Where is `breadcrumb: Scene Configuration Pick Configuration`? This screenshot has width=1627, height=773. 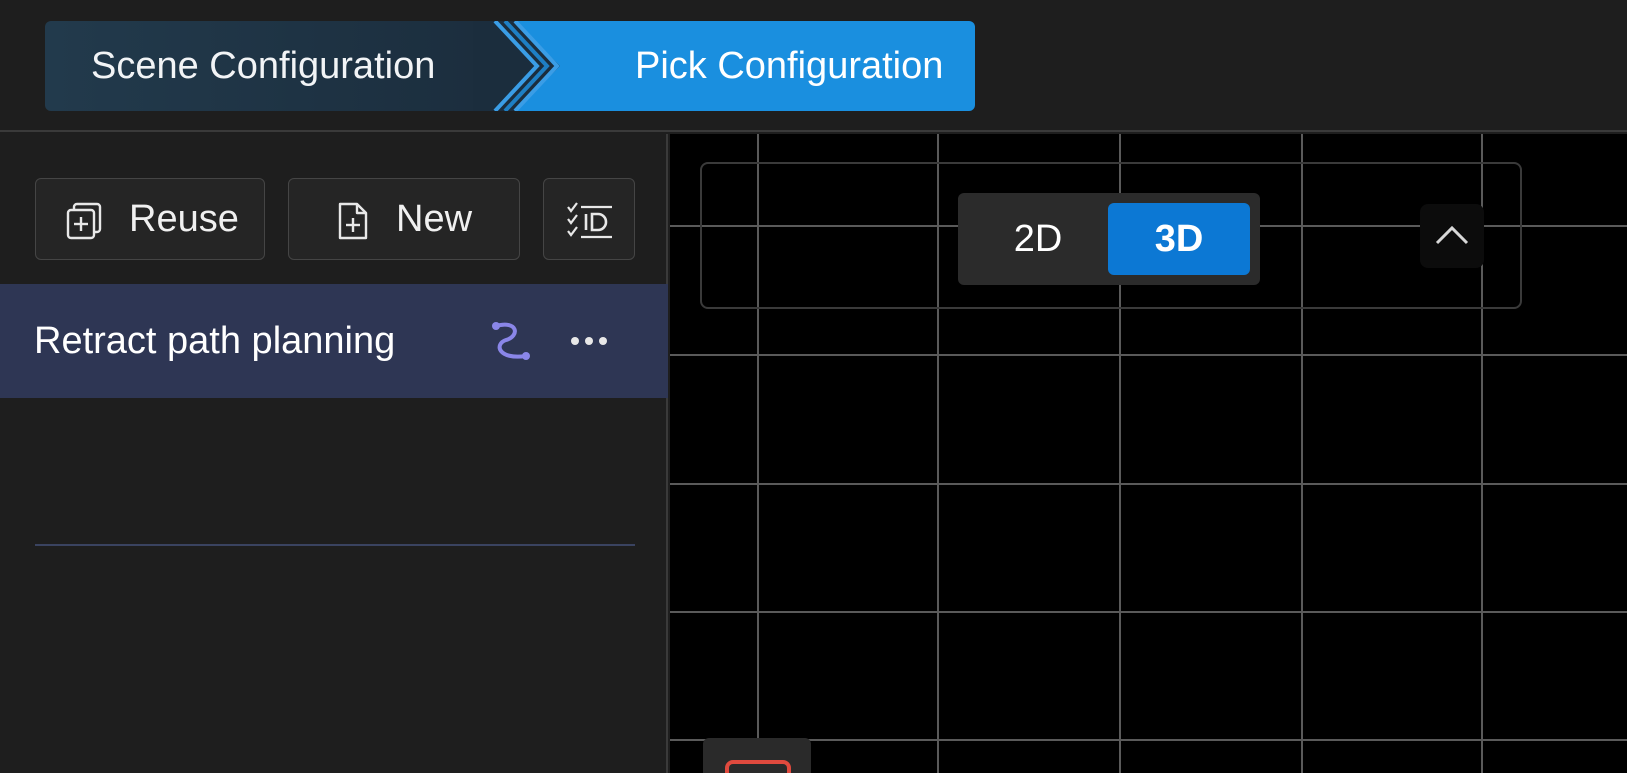
breadcrumb: Scene Configuration Pick Configuration is located at coordinates (510, 66).